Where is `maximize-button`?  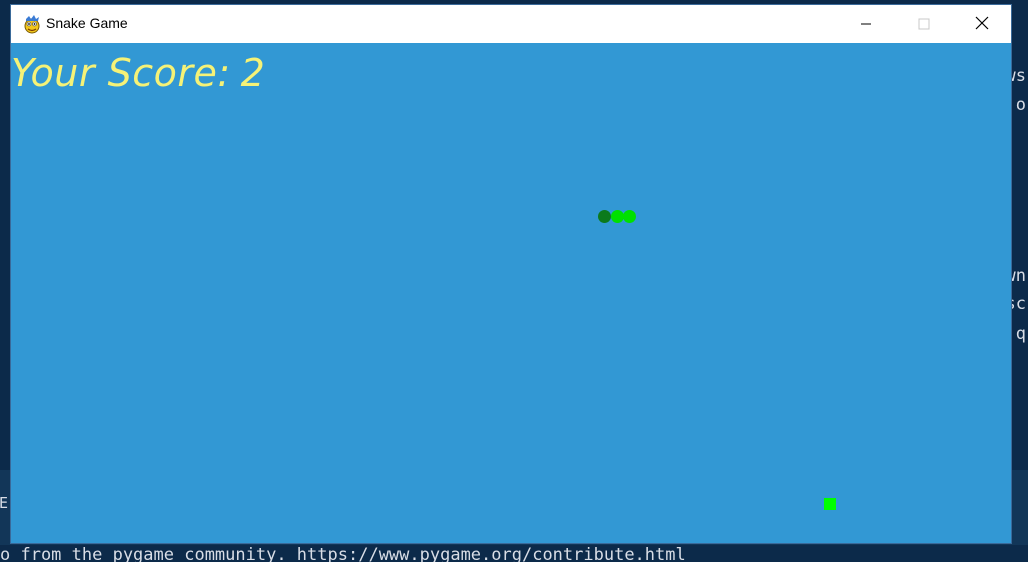 maximize-button is located at coordinates (924, 24).